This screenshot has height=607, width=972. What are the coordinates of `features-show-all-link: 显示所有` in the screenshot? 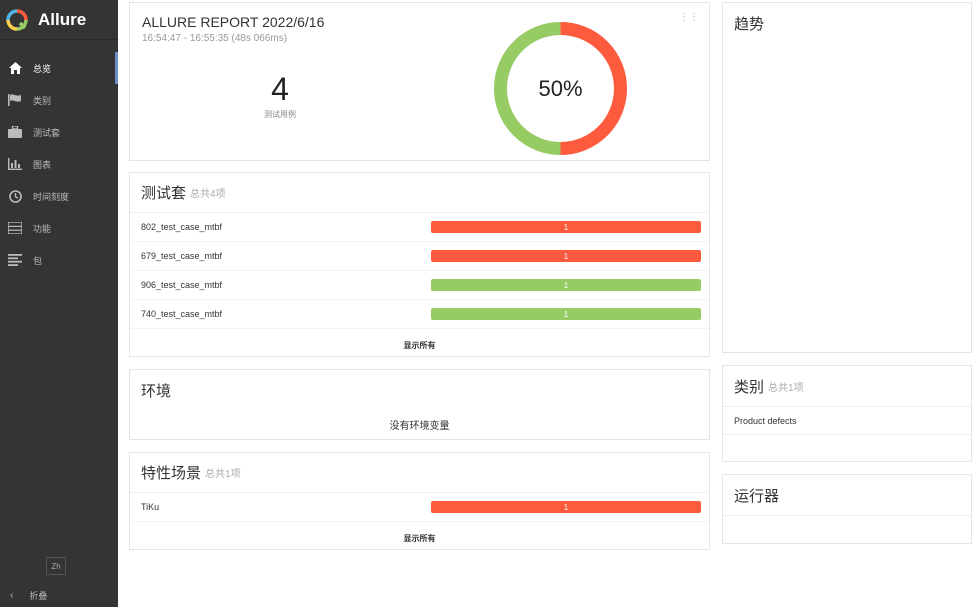 It's located at (419, 538).